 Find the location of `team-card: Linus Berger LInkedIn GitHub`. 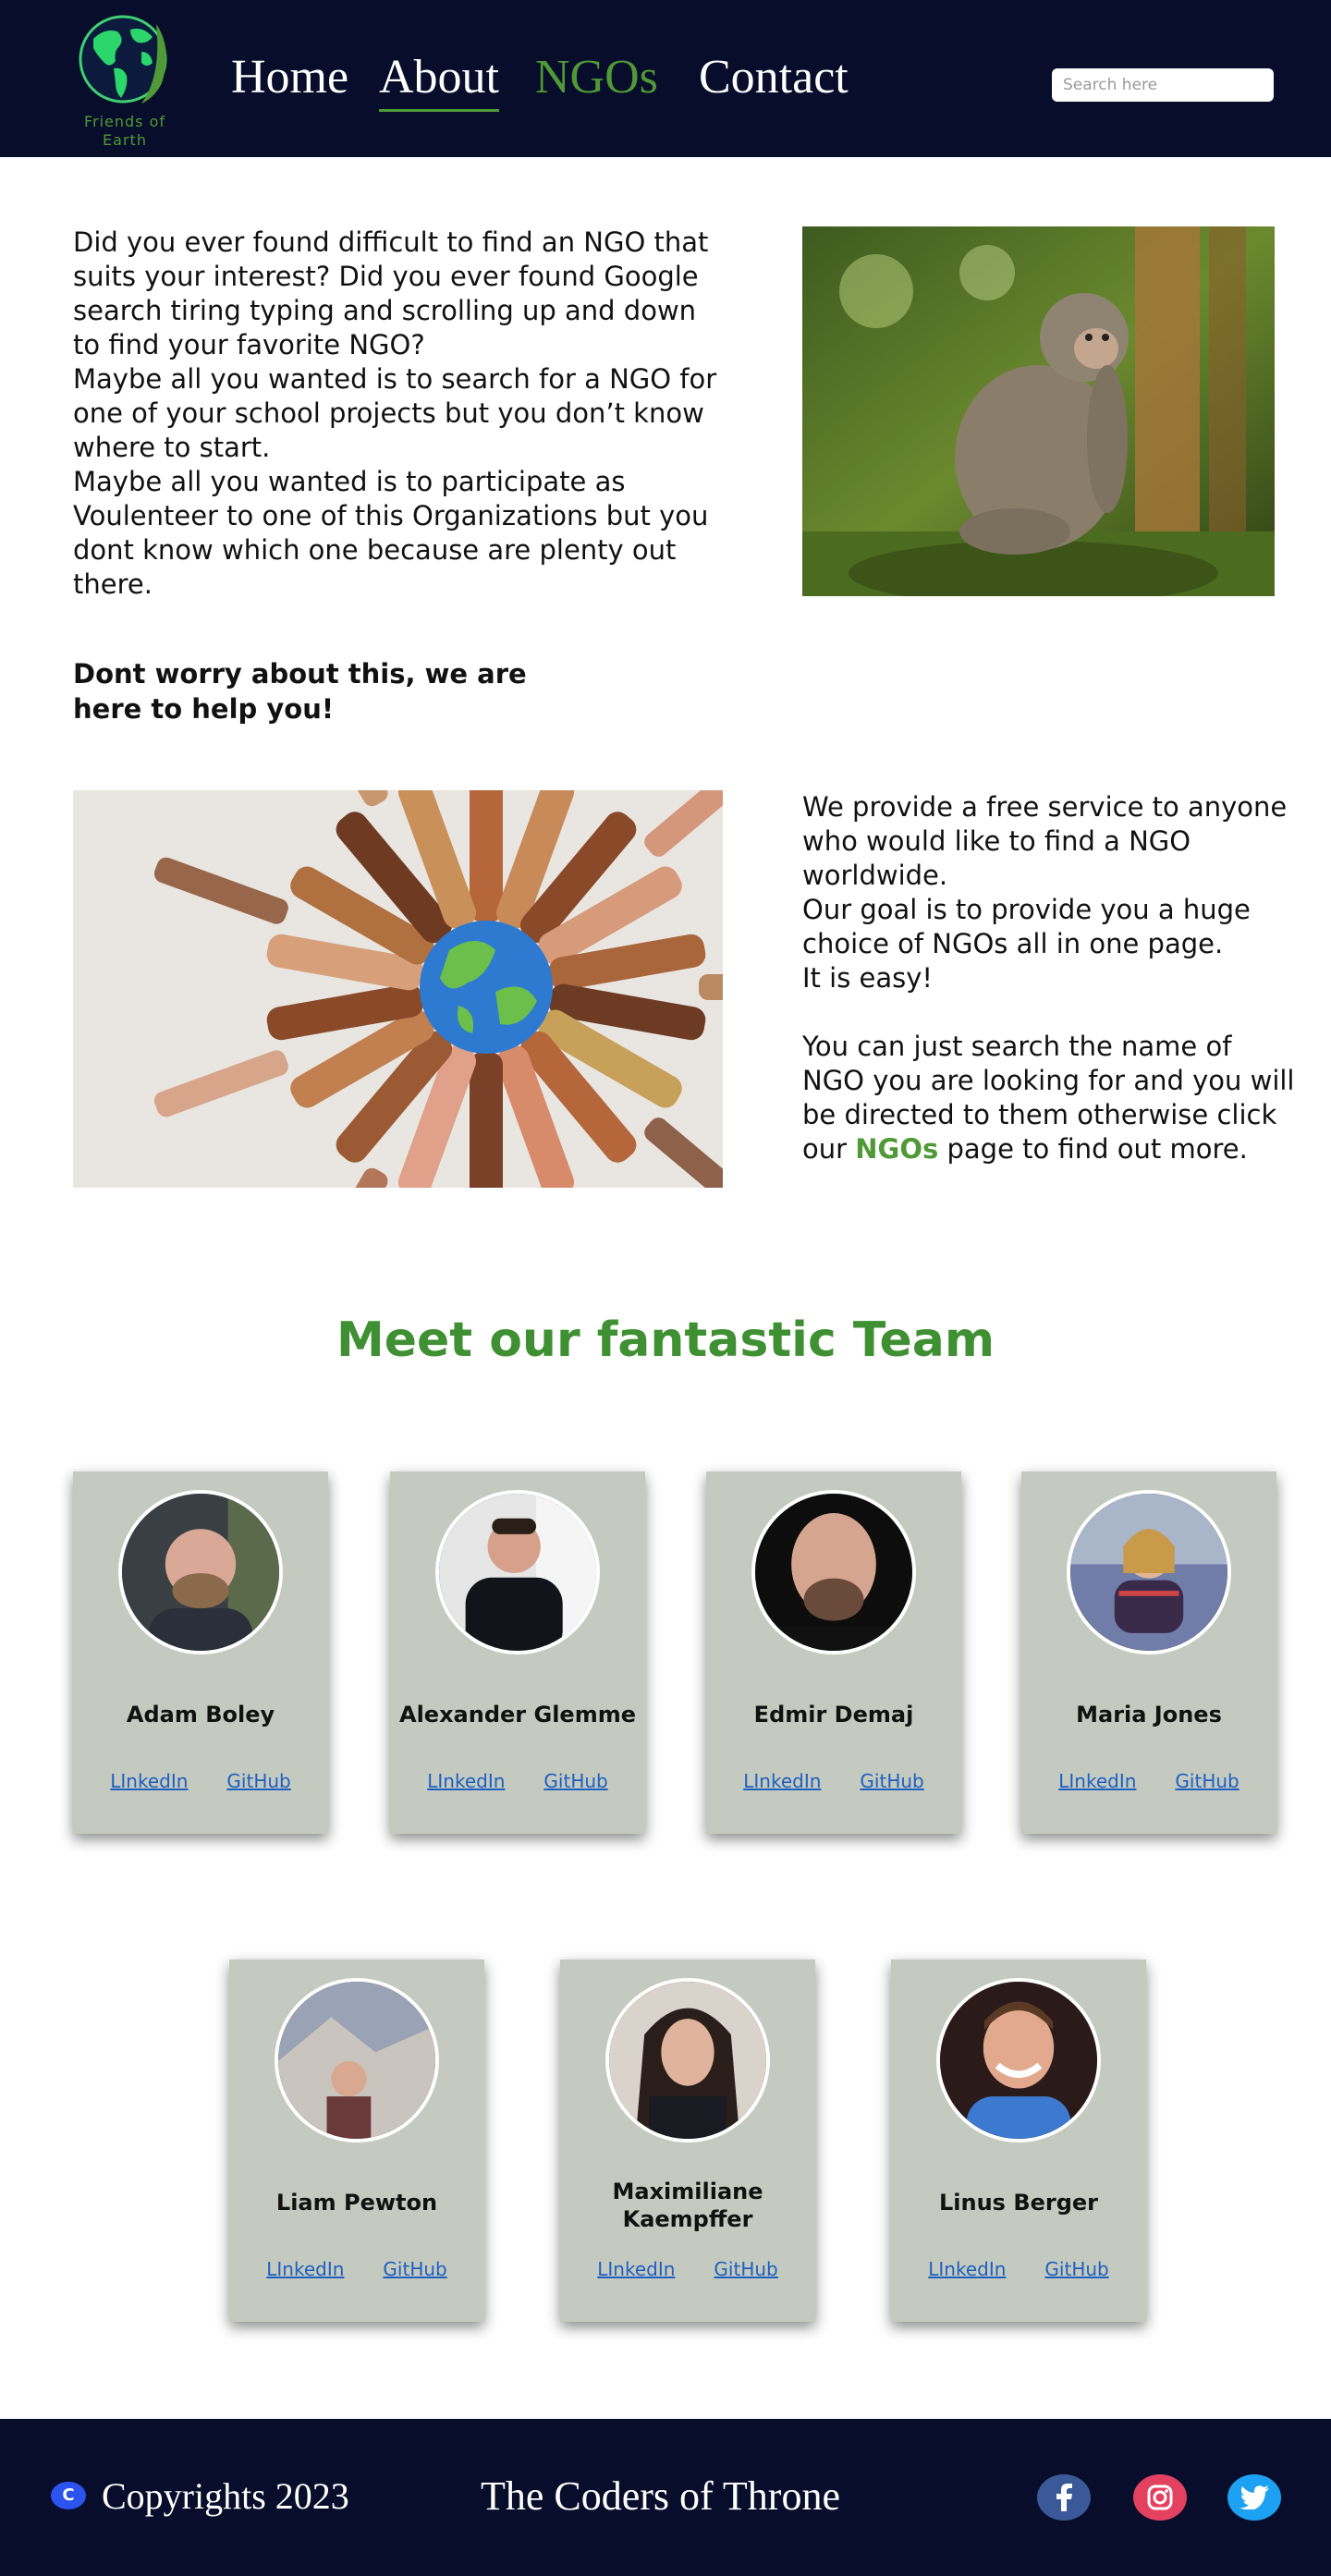

team-card: Linus Berger LInkedIn GitHub is located at coordinates (1019, 2140).